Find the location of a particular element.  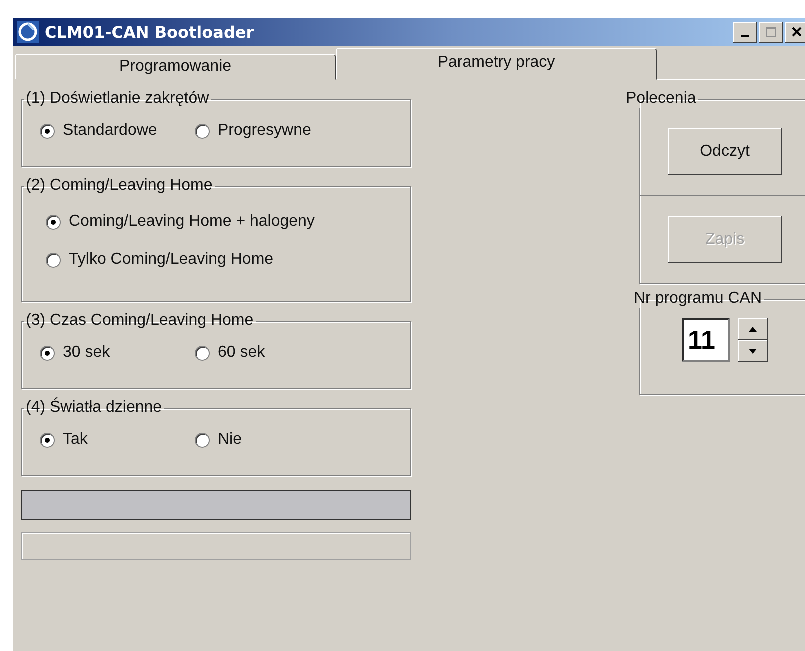

tab: Parametry pracy is located at coordinates (496, 64).